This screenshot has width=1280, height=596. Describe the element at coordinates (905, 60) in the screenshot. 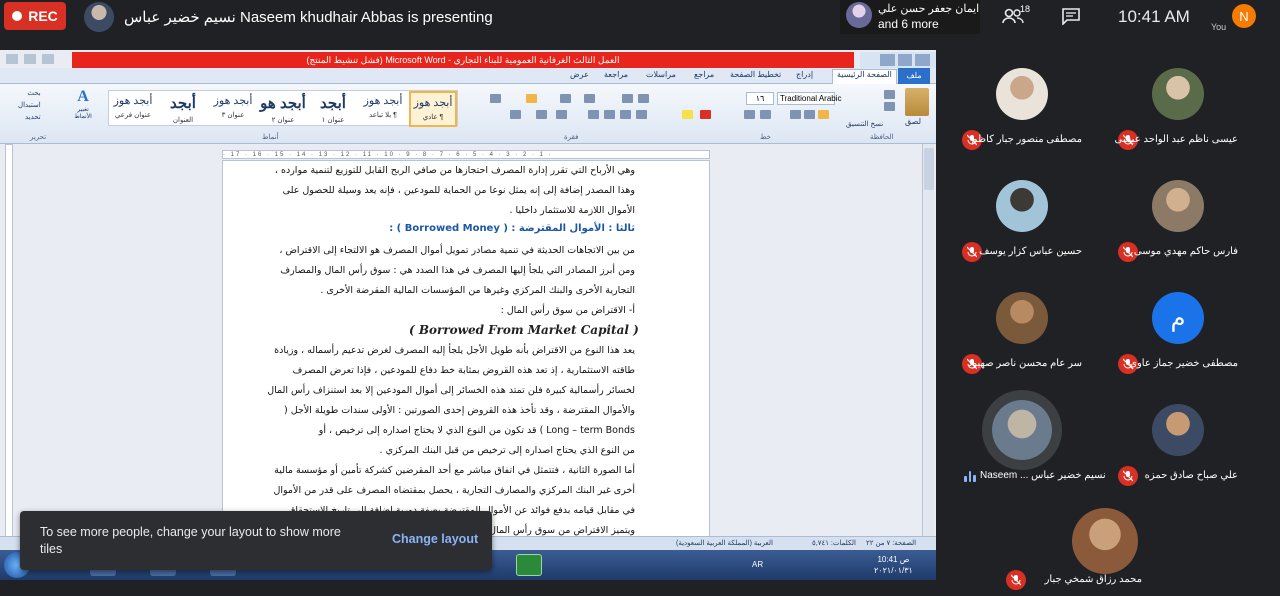

I see `save-icon` at that location.